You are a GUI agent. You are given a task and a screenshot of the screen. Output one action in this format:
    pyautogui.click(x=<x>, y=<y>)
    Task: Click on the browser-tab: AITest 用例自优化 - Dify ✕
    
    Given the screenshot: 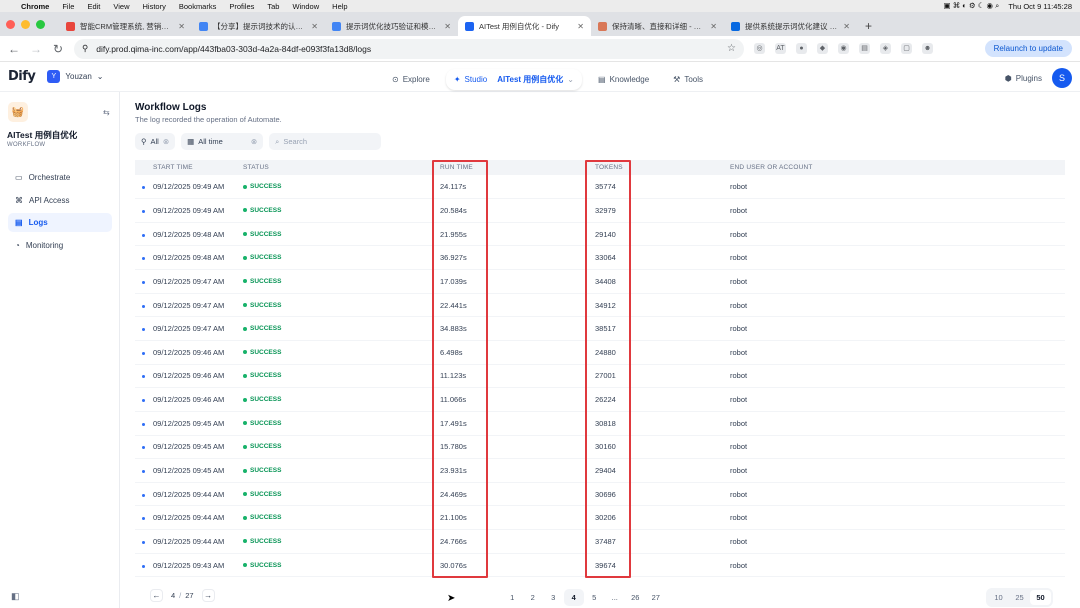 What is the action you would take?
    pyautogui.click(x=524, y=26)
    